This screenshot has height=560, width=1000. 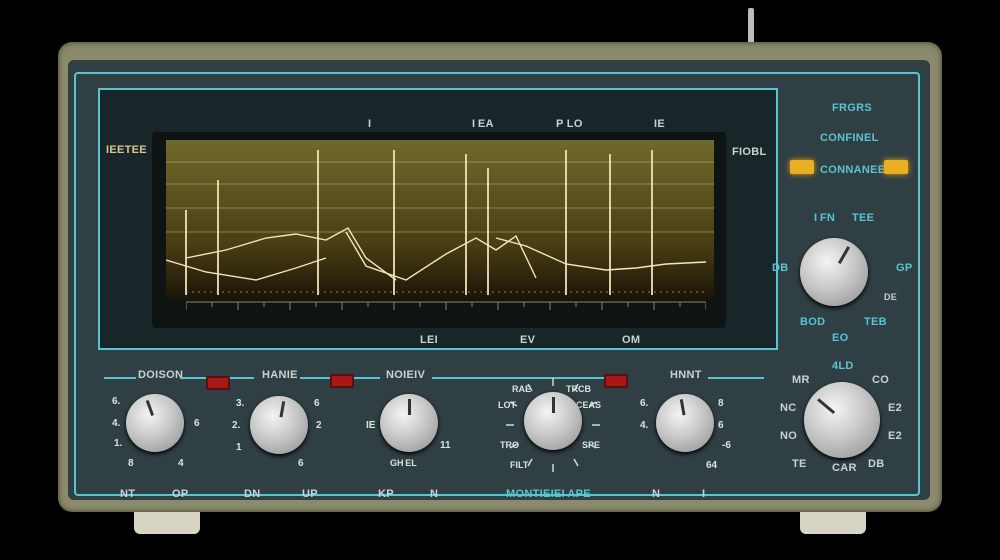 I want to click on footer-label: DN, so click(x=252, y=494).